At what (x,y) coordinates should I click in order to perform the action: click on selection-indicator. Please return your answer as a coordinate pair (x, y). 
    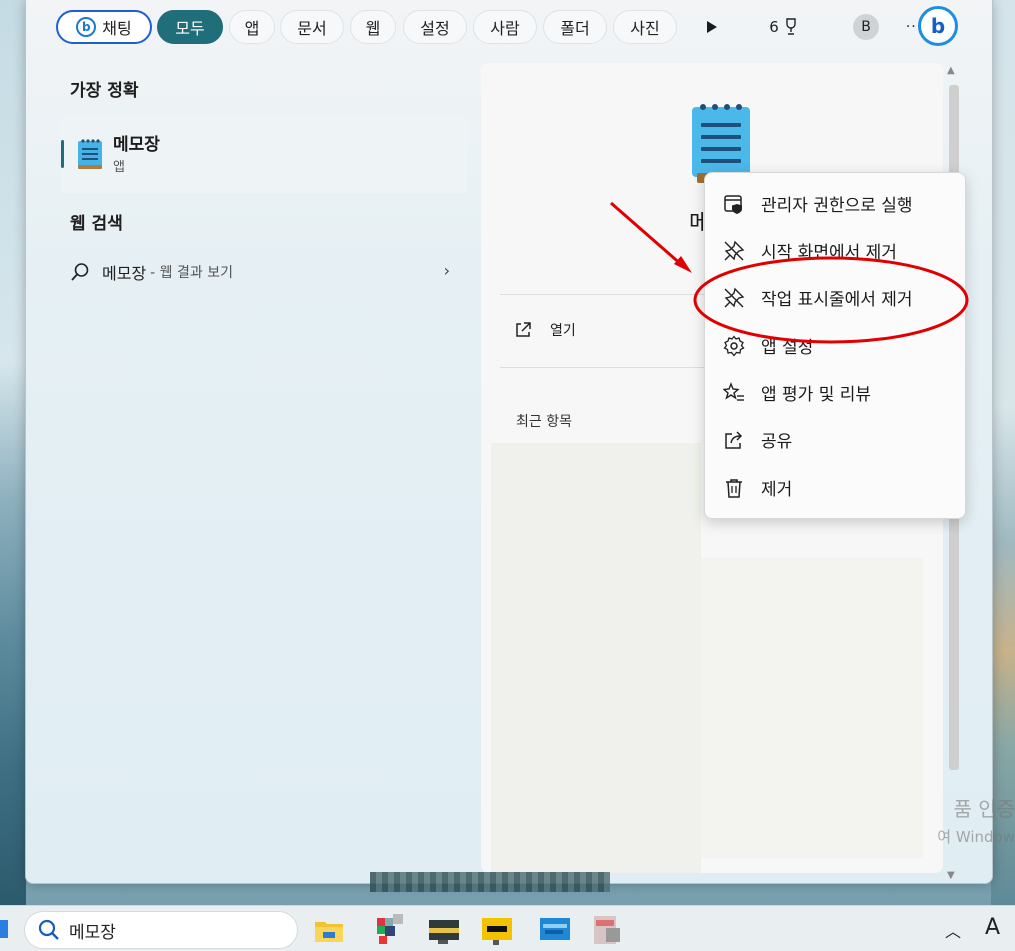
    Looking at the image, I should click on (62, 154).